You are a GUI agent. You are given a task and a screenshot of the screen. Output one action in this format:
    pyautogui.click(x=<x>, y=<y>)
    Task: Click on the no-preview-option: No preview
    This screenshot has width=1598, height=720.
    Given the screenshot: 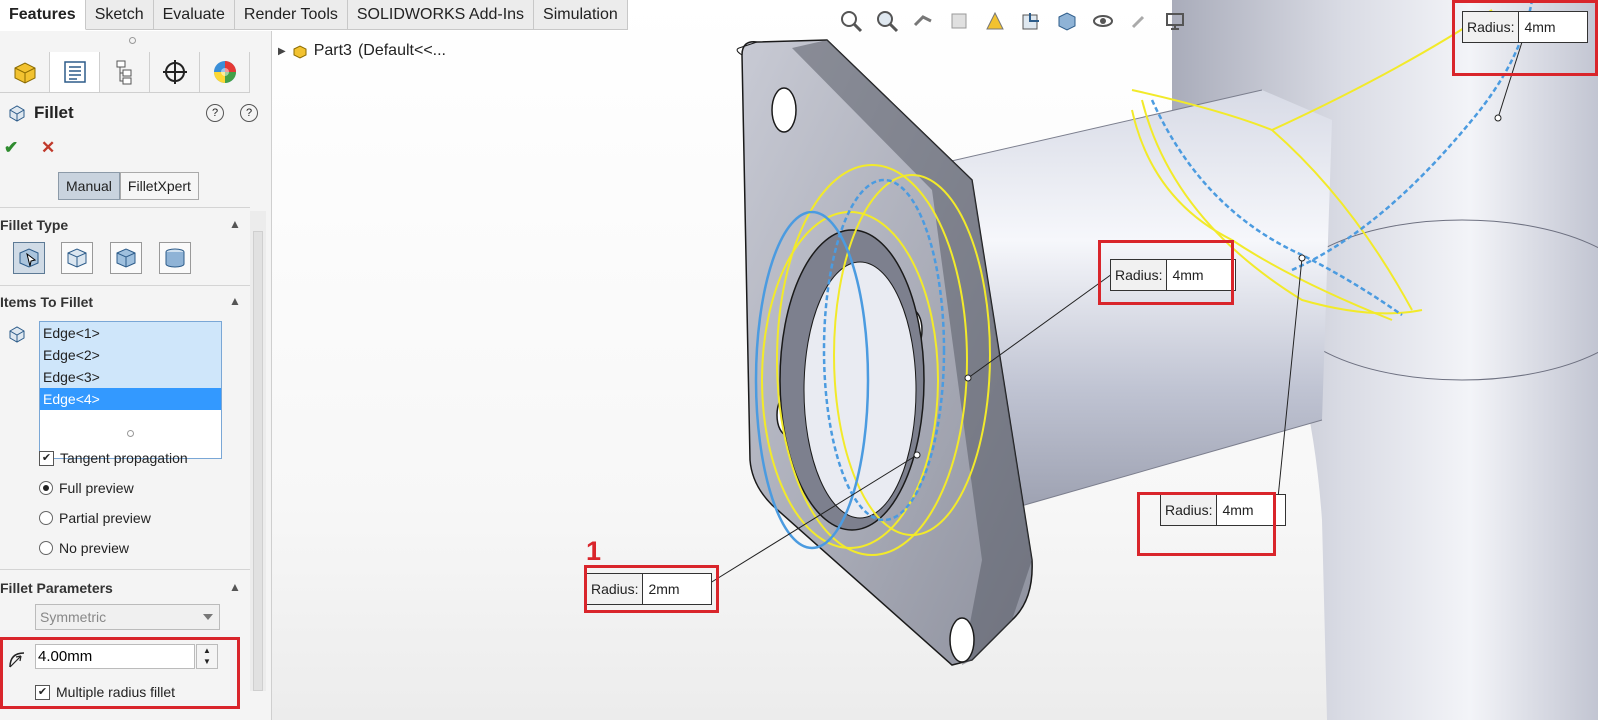 What is the action you would take?
    pyautogui.click(x=84, y=548)
    